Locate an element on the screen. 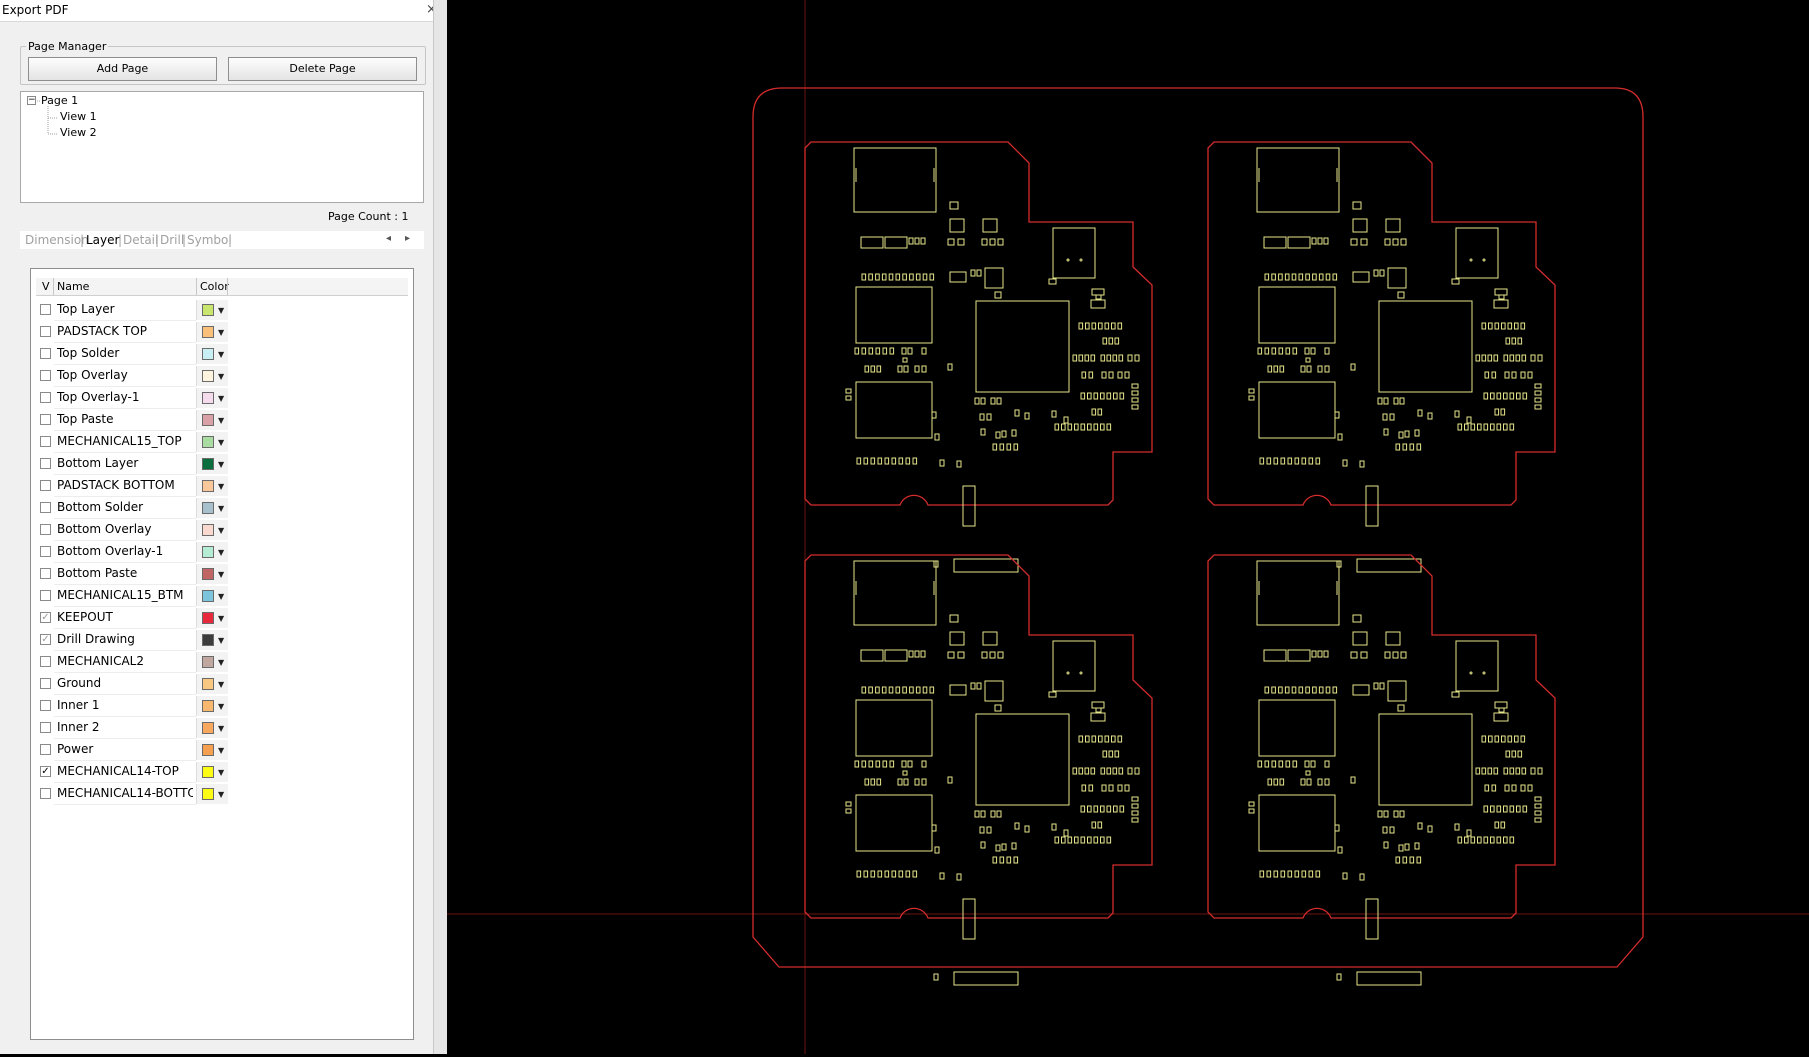 This screenshot has width=1809, height=1057. layer-row: Inner 1 ▼ is located at coordinates (136, 706).